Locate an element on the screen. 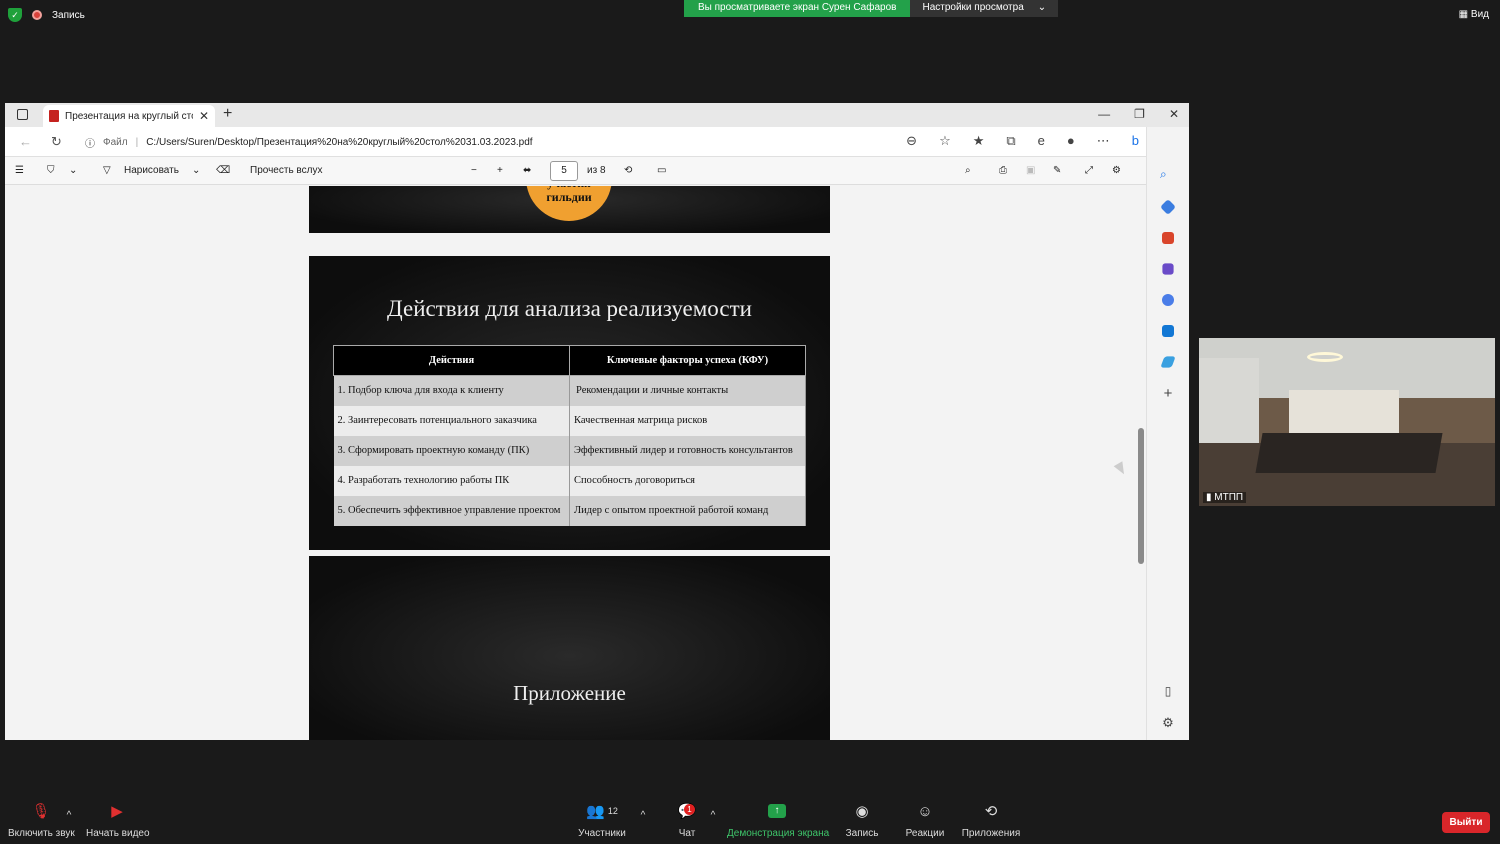 Image resolution: width=1500 pixels, height=844 pixels. sidebar-panel-icon: ▯ is located at coordinates (1168, 692).